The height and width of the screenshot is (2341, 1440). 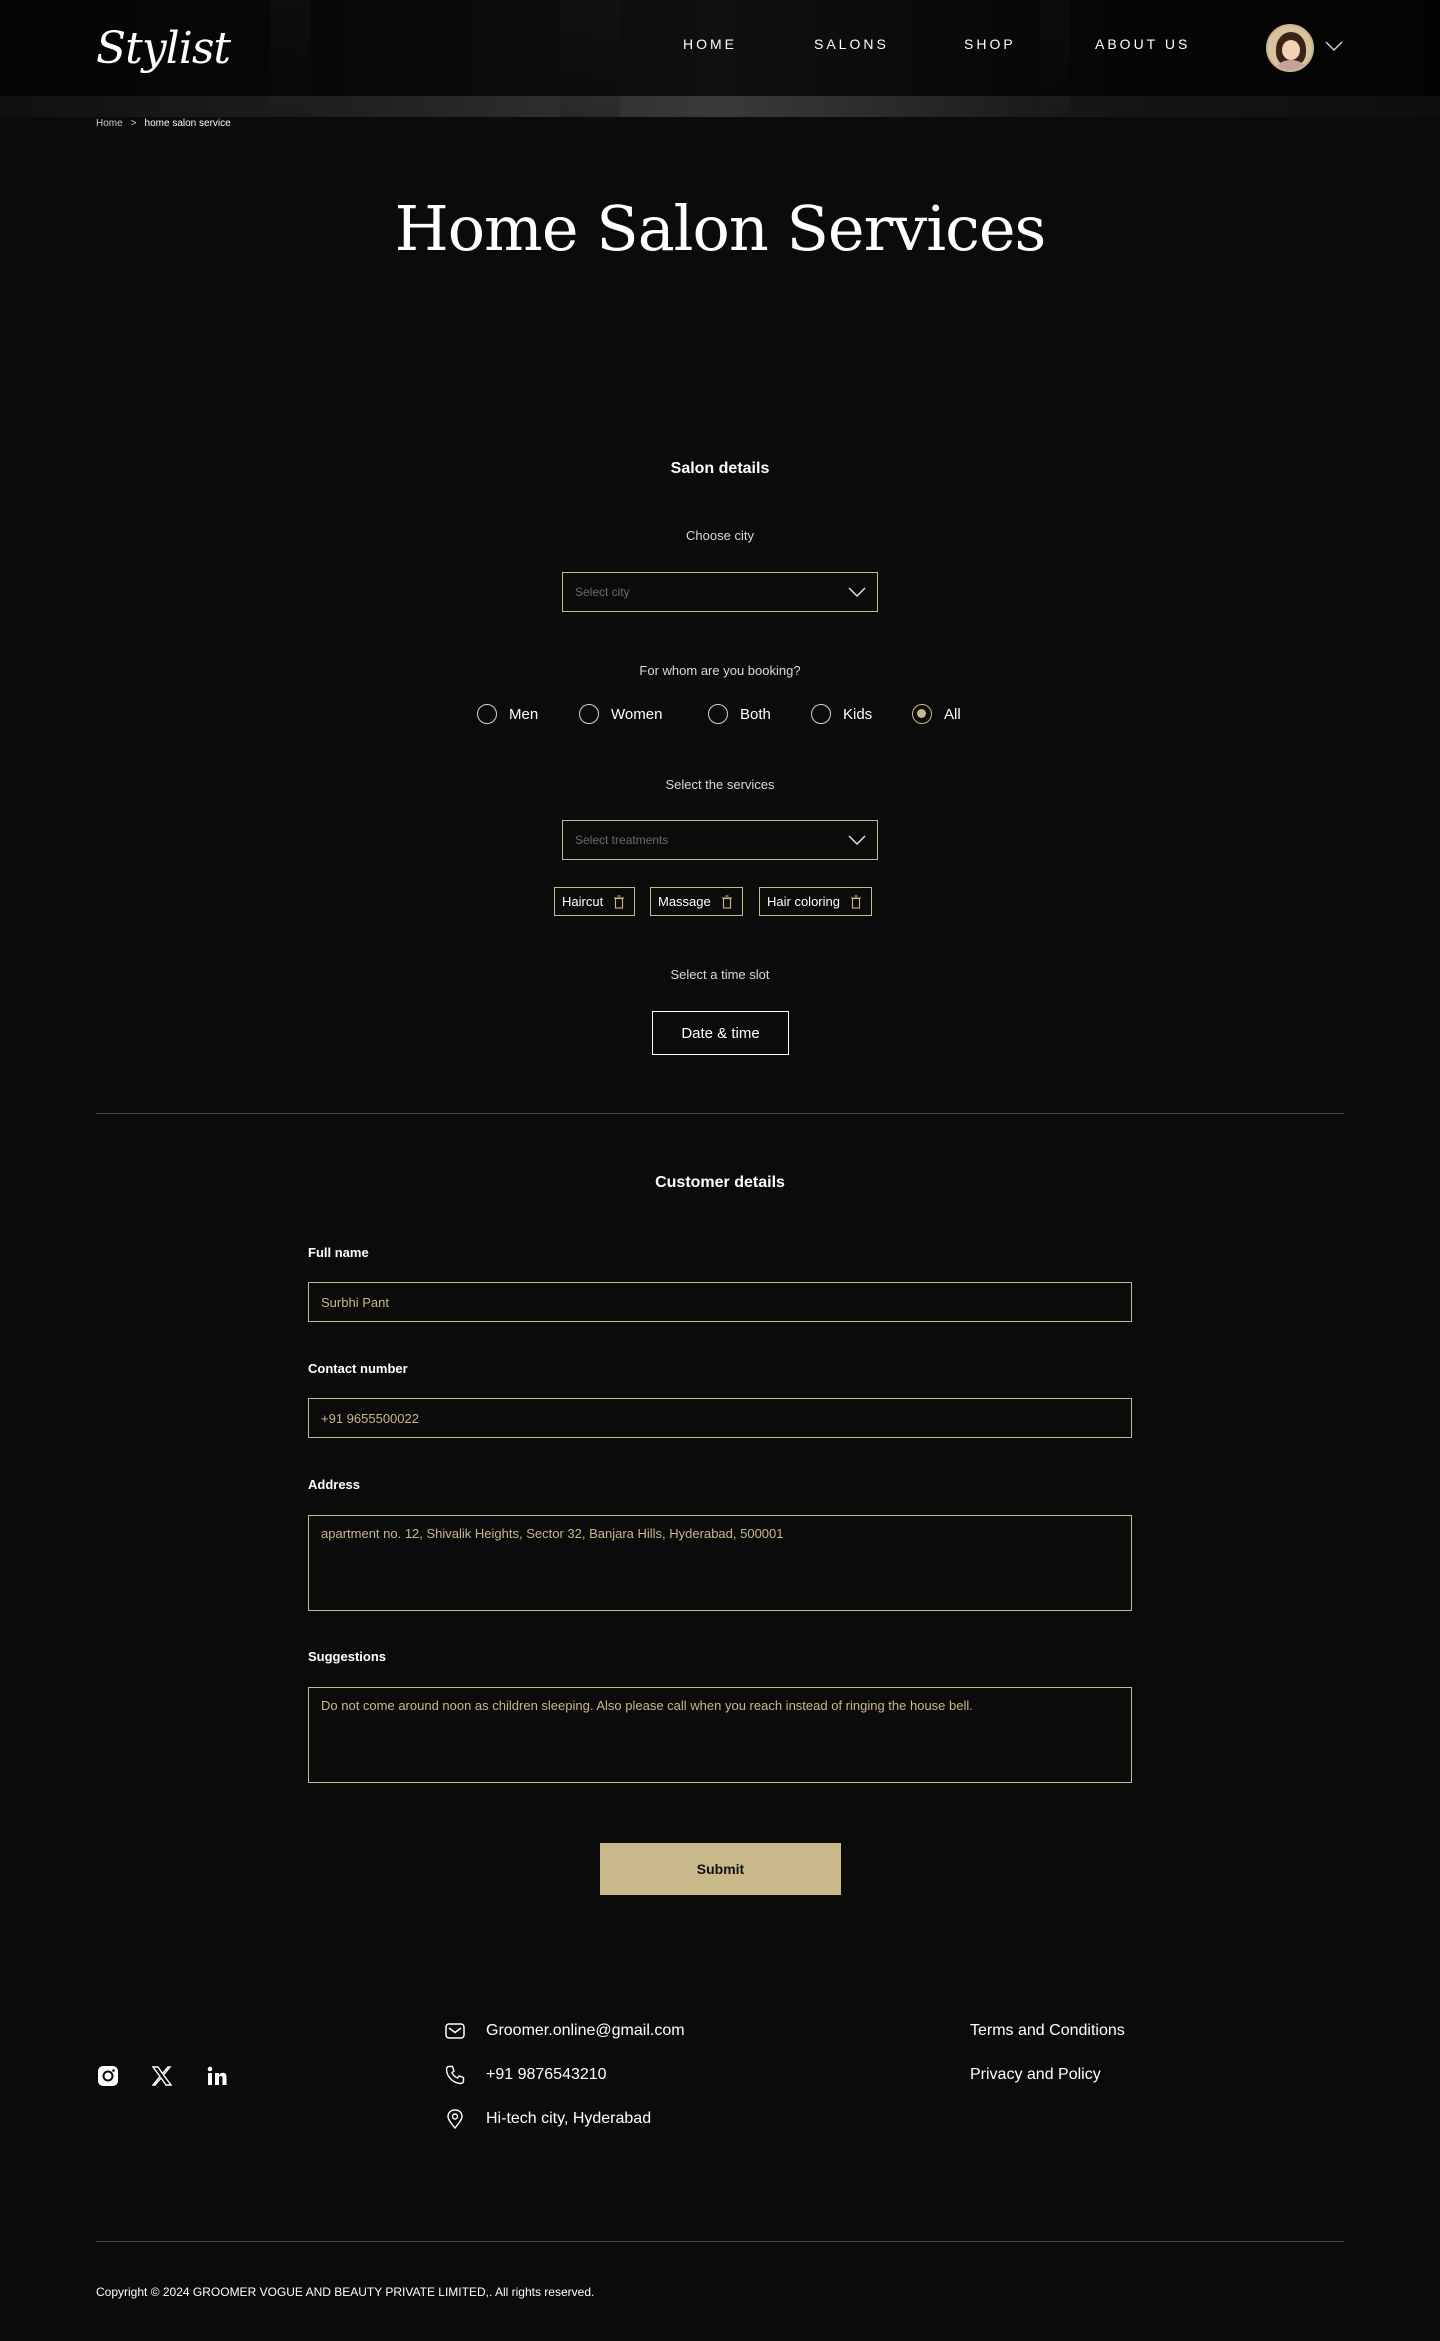 What do you see at coordinates (720, 840) in the screenshot?
I see `treatments-select: Select treatments` at bounding box center [720, 840].